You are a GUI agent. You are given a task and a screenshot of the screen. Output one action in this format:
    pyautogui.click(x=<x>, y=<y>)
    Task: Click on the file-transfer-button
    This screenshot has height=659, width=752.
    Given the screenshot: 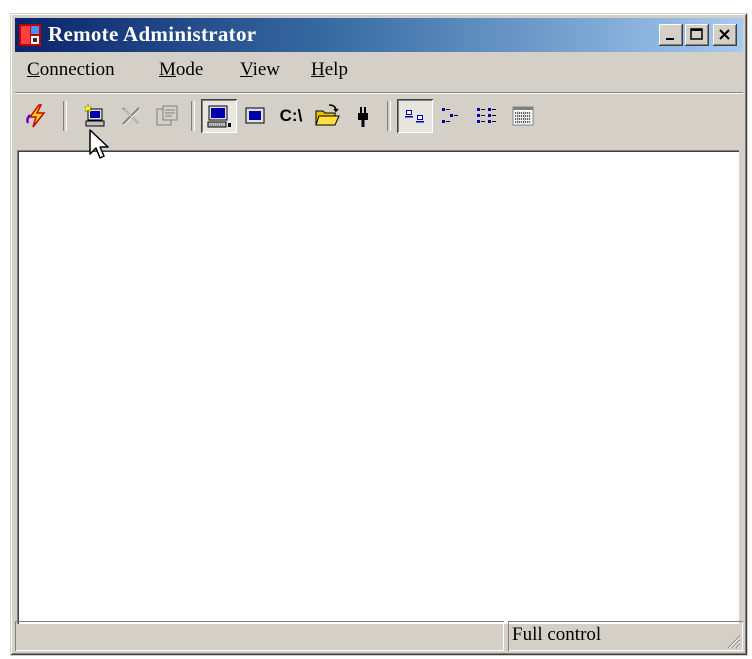 What is the action you would take?
    pyautogui.click(x=327, y=116)
    